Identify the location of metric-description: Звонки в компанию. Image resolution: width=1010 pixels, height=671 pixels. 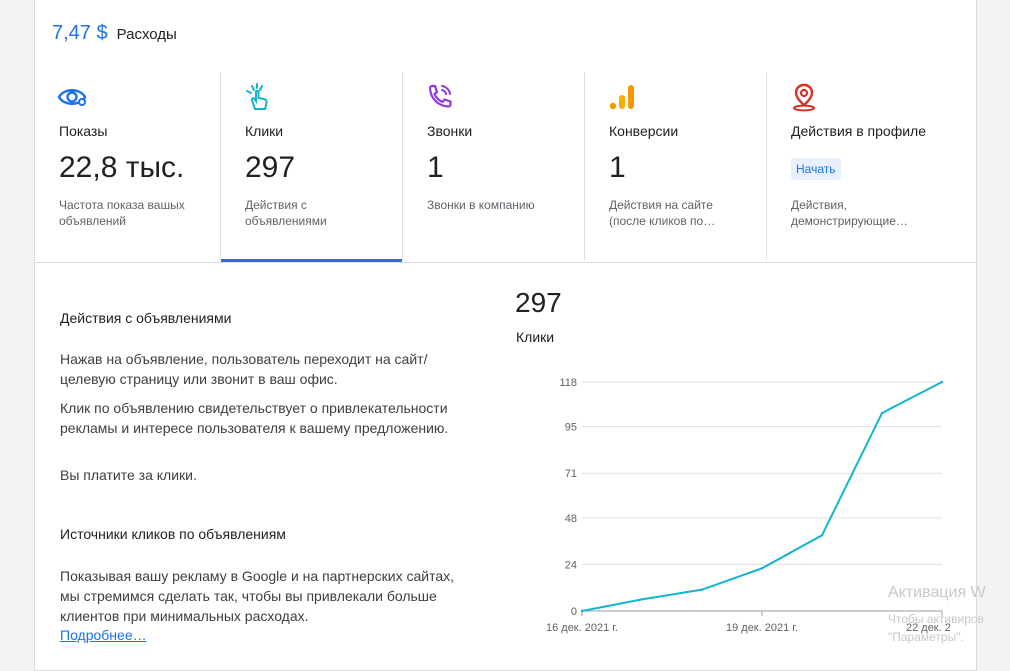
(481, 205).